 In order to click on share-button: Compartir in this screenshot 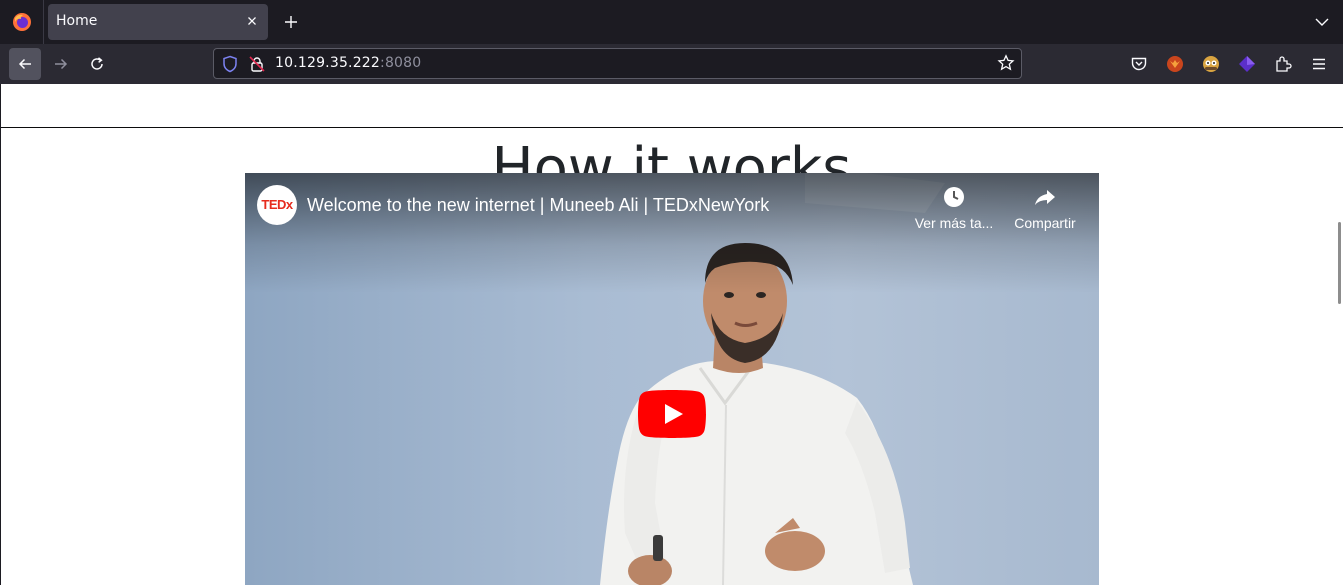, I will do `click(1045, 208)`.